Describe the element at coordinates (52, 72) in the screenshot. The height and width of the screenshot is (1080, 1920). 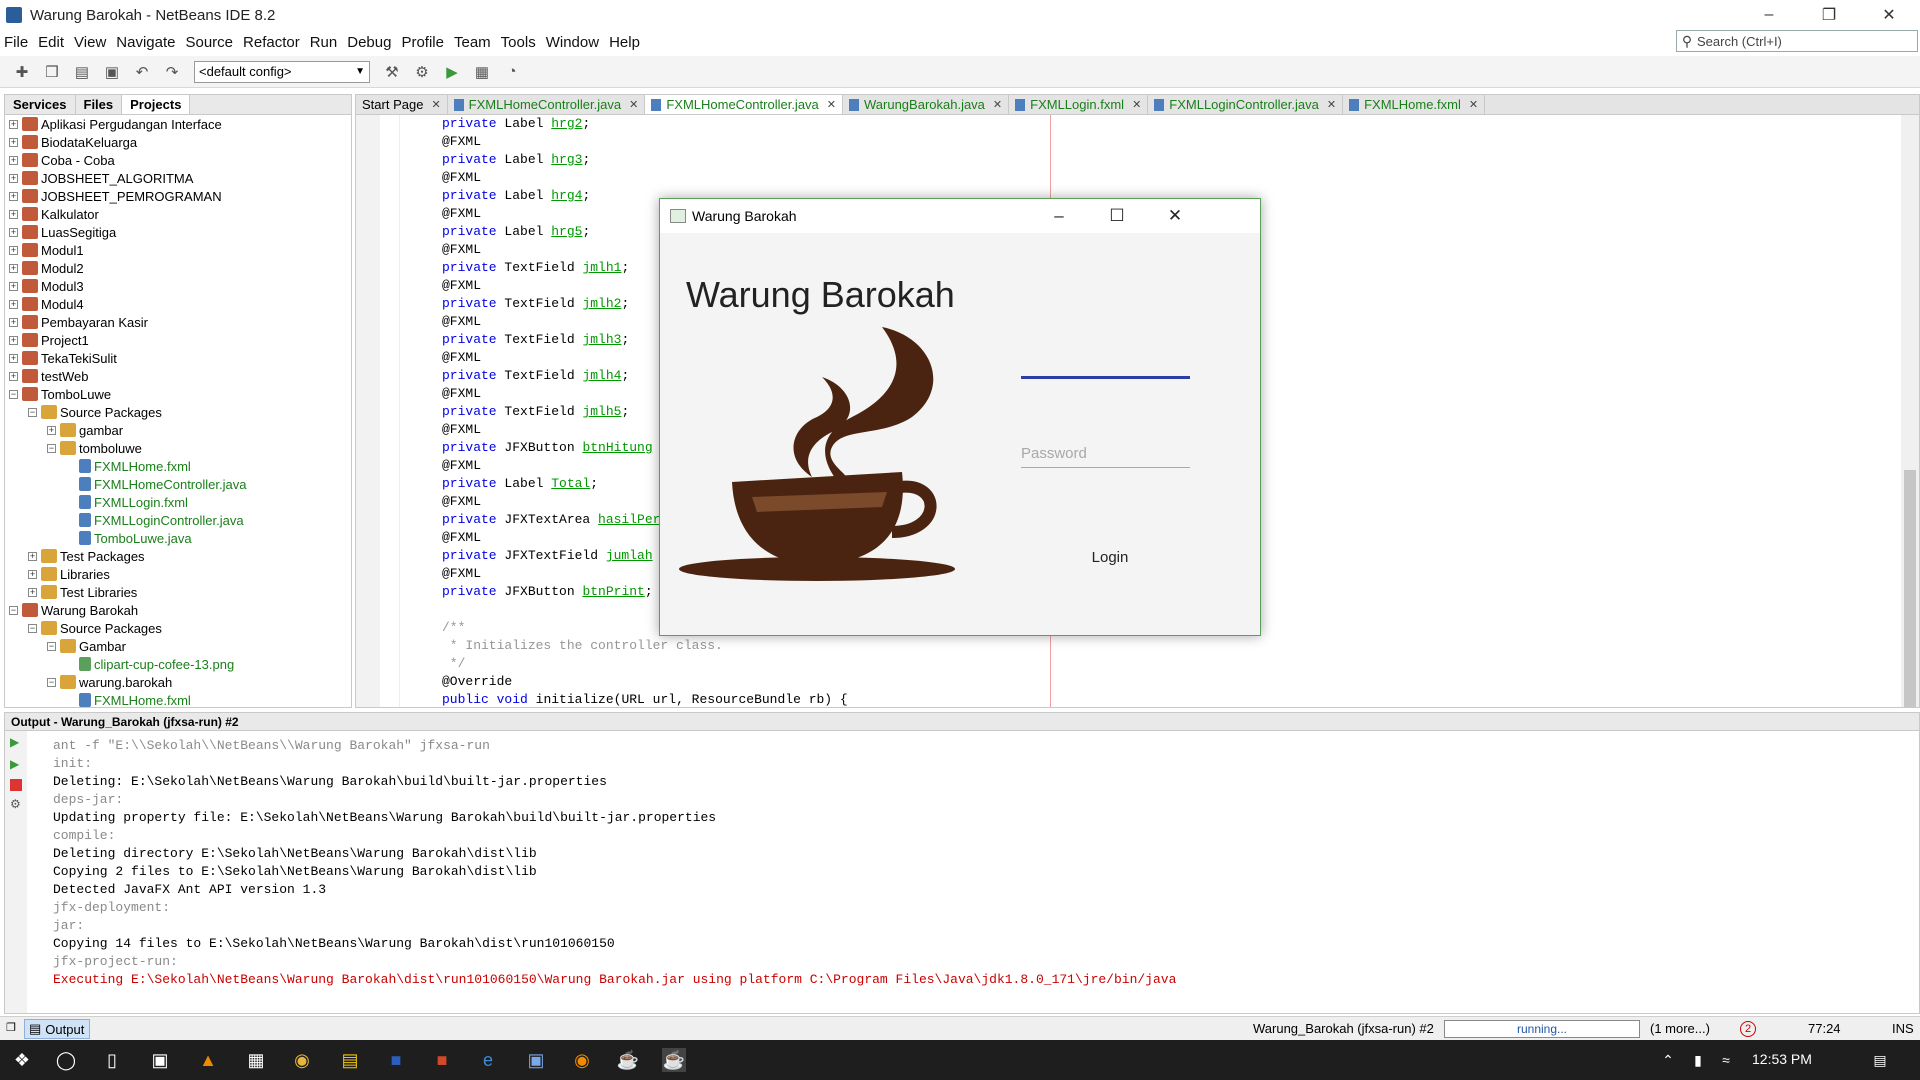
I see `new-project-icon: ❒` at that location.